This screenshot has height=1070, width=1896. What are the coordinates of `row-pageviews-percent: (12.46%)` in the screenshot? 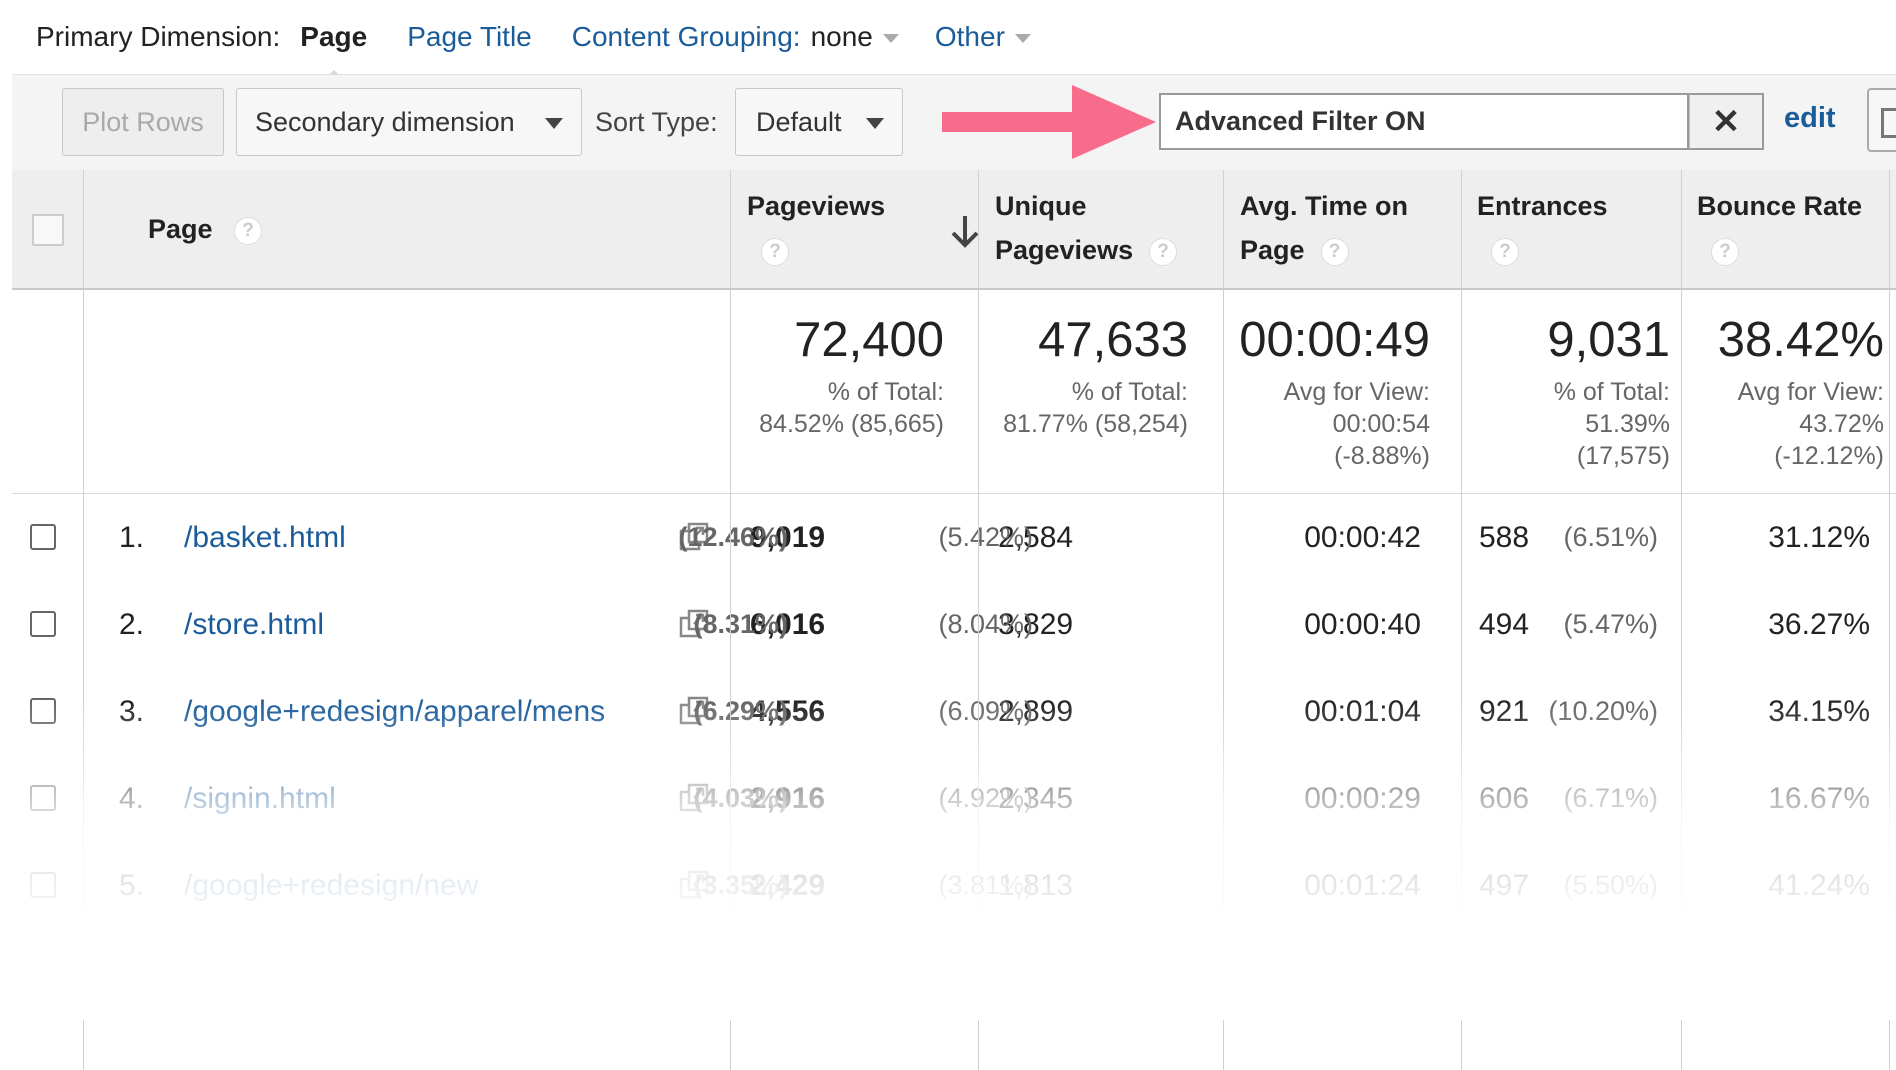 It's located at (733, 537).